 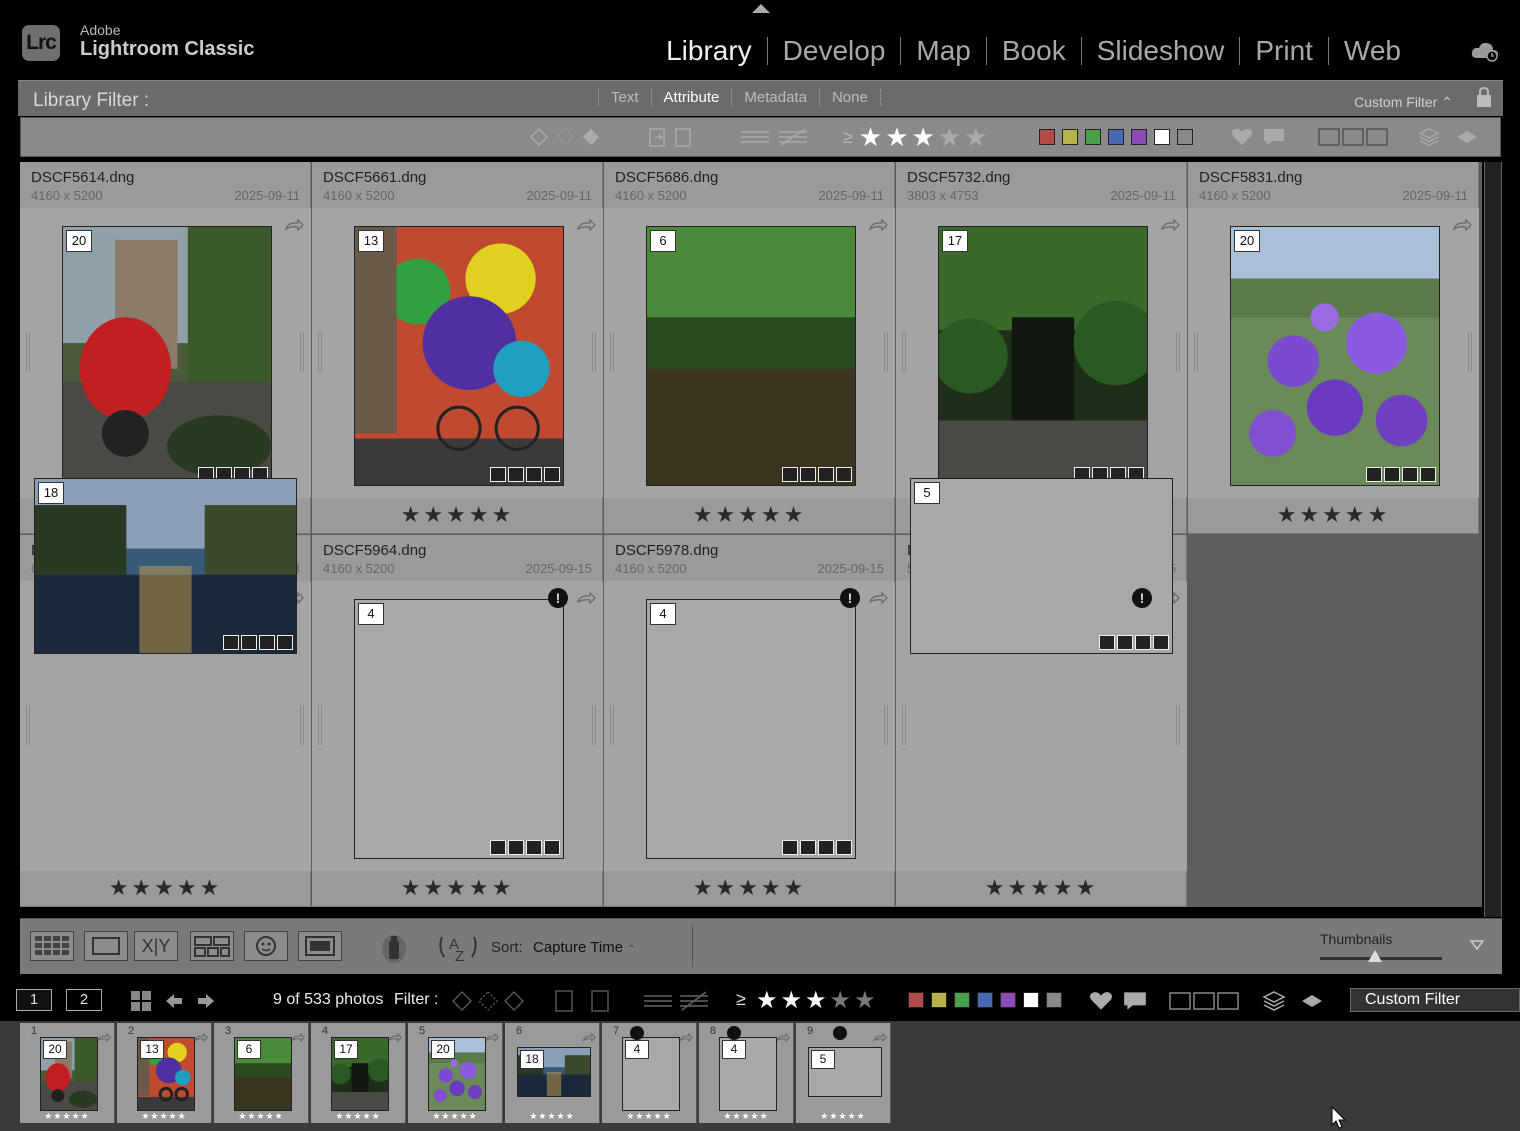 I want to click on photo-thumbnail: 17, so click(x=1043, y=356).